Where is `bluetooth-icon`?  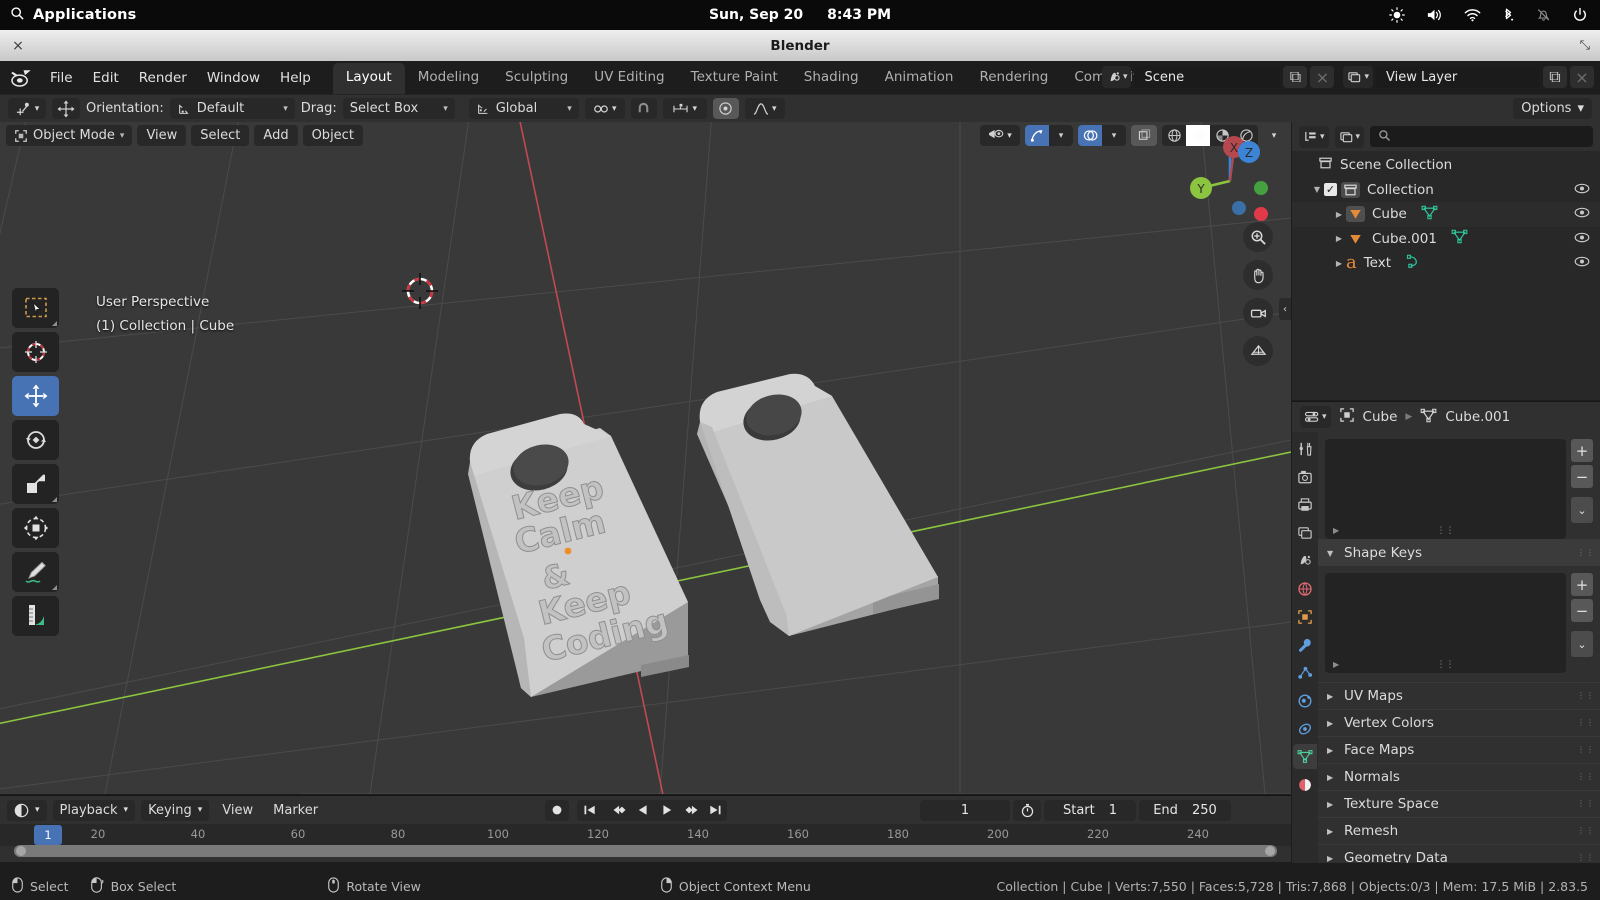 bluetooth-icon is located at coordinates (1508, 15).